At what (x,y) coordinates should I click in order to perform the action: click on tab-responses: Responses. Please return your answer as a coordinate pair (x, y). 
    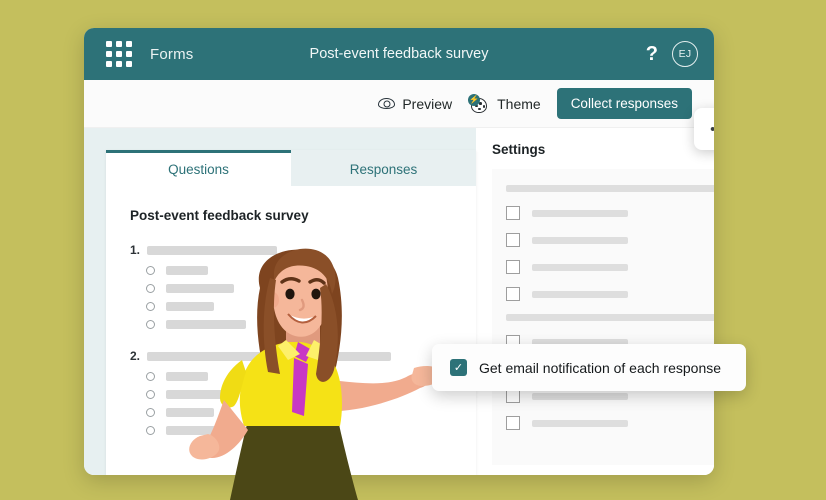
    Looking at the image, I should click on (383, 168).